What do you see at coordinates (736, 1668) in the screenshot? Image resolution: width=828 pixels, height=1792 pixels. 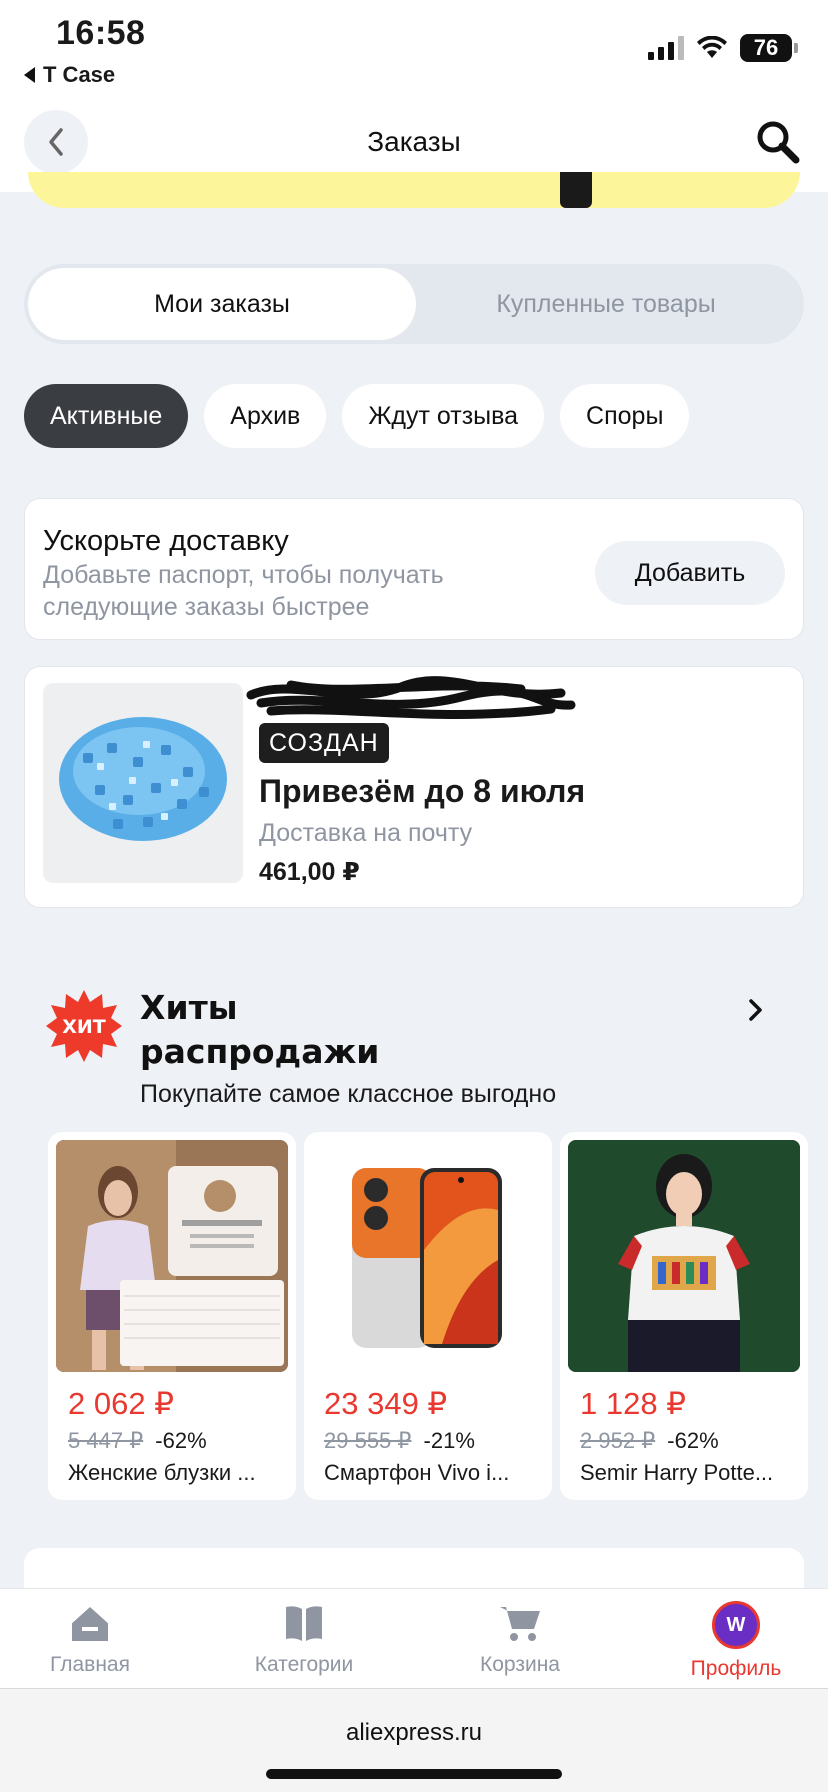 I see `nav-profile-label: Профиль` at bounding box center [736, 1668].